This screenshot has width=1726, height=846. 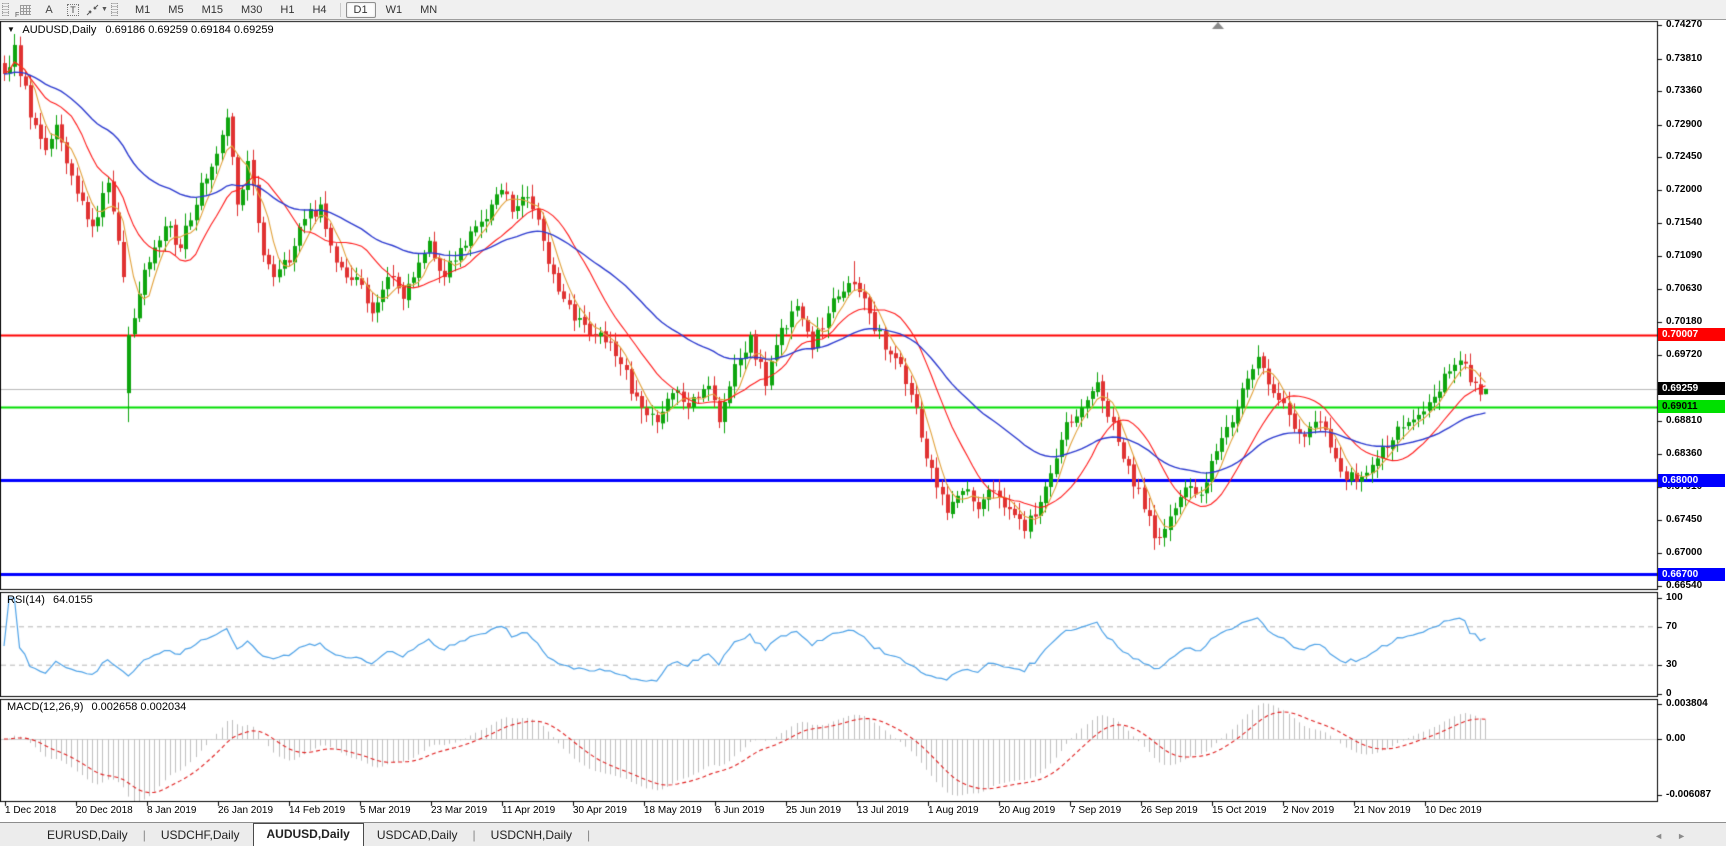 I want to click on timeframe-button-mn: MN, so click(x=428, y=10).